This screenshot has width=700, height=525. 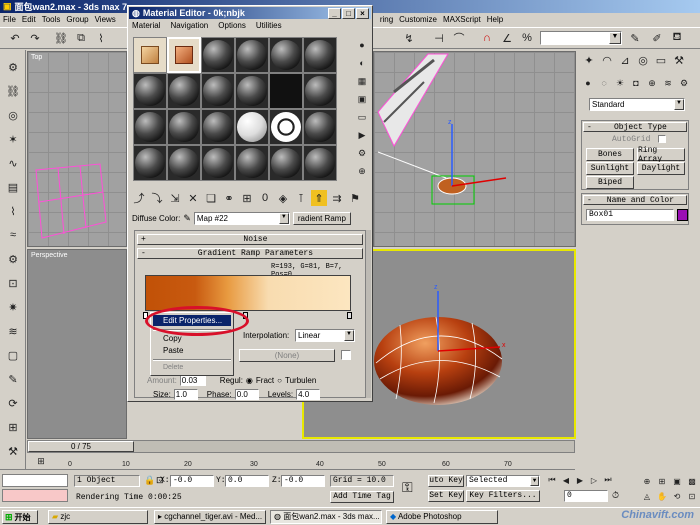 I want to click on preview-icon: ▢, so click(x=13, y=355).